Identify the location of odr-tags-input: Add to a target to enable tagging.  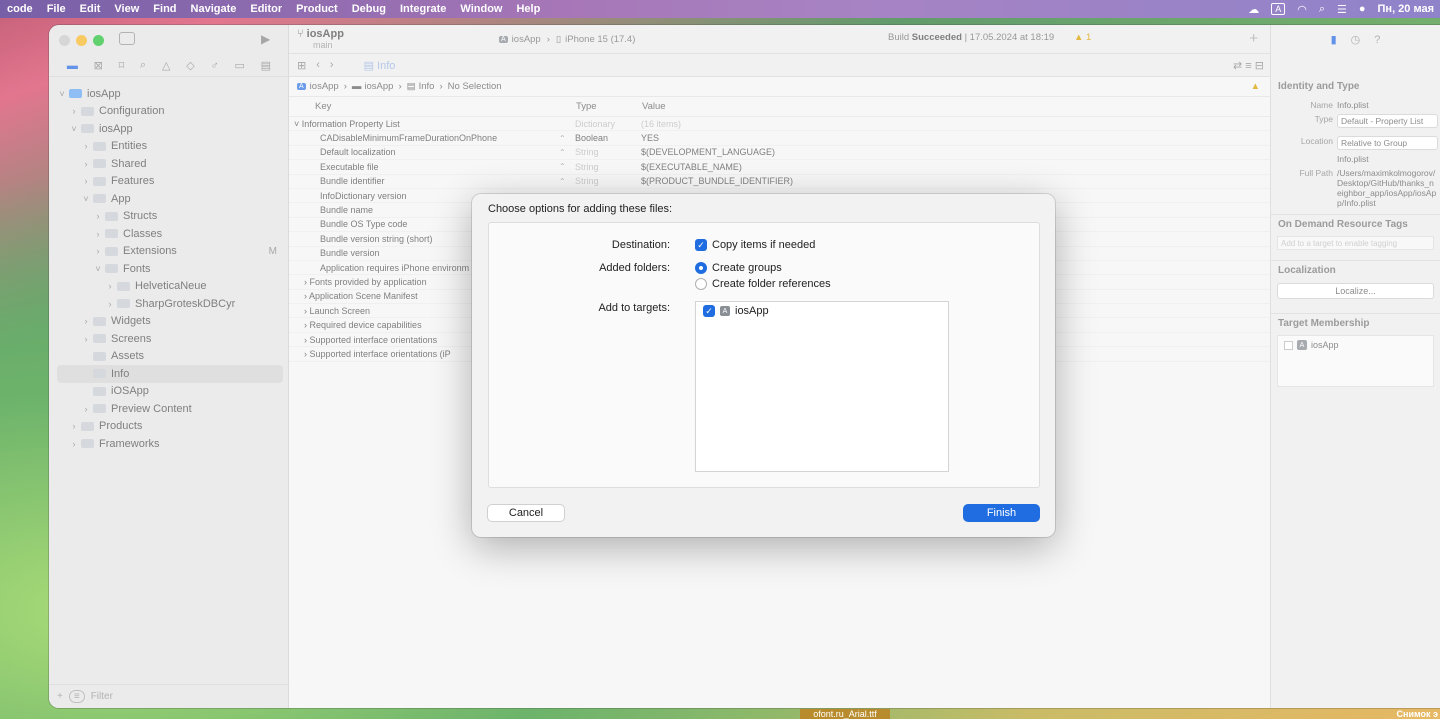
(1355, 243).